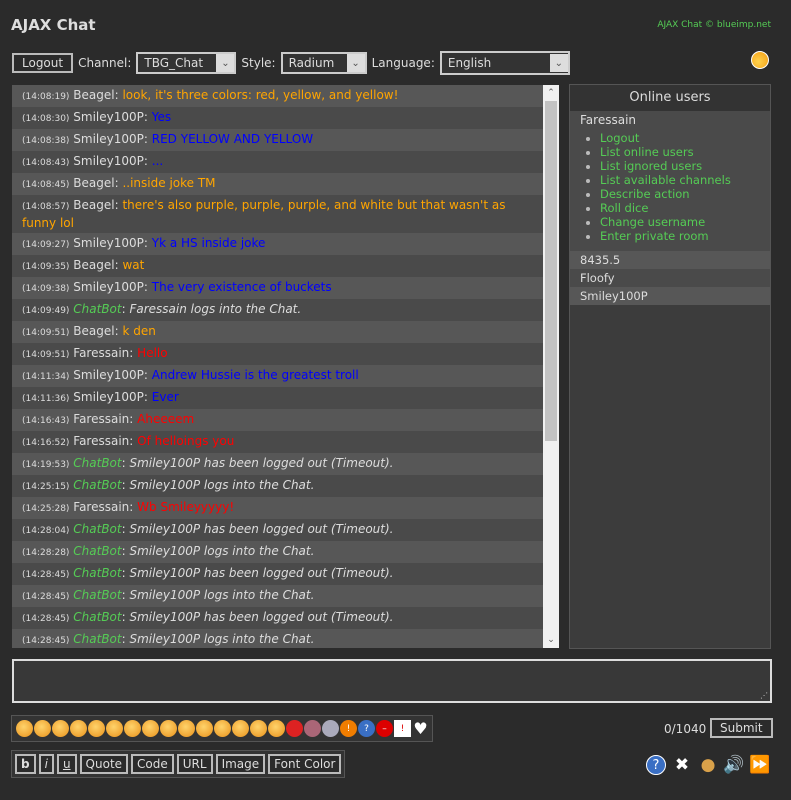 This screenshot has height=800, width=791. I want to click on user-action: Describe action, so click(680, 194).